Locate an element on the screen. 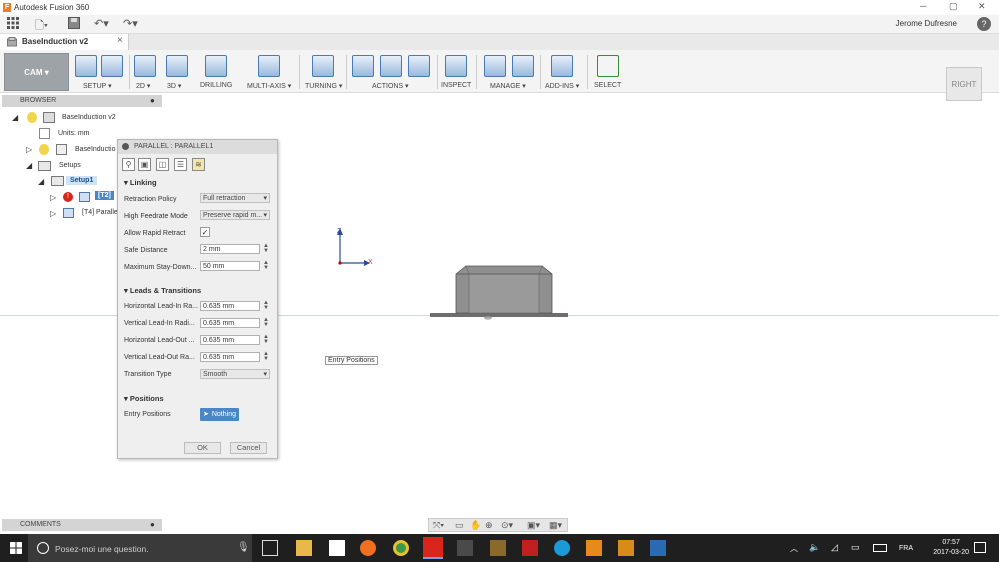 Image resolution: width=999 pixels, height=562 pixels. zoom-window-icon: ⊕ is located at coordinates (489, 525).